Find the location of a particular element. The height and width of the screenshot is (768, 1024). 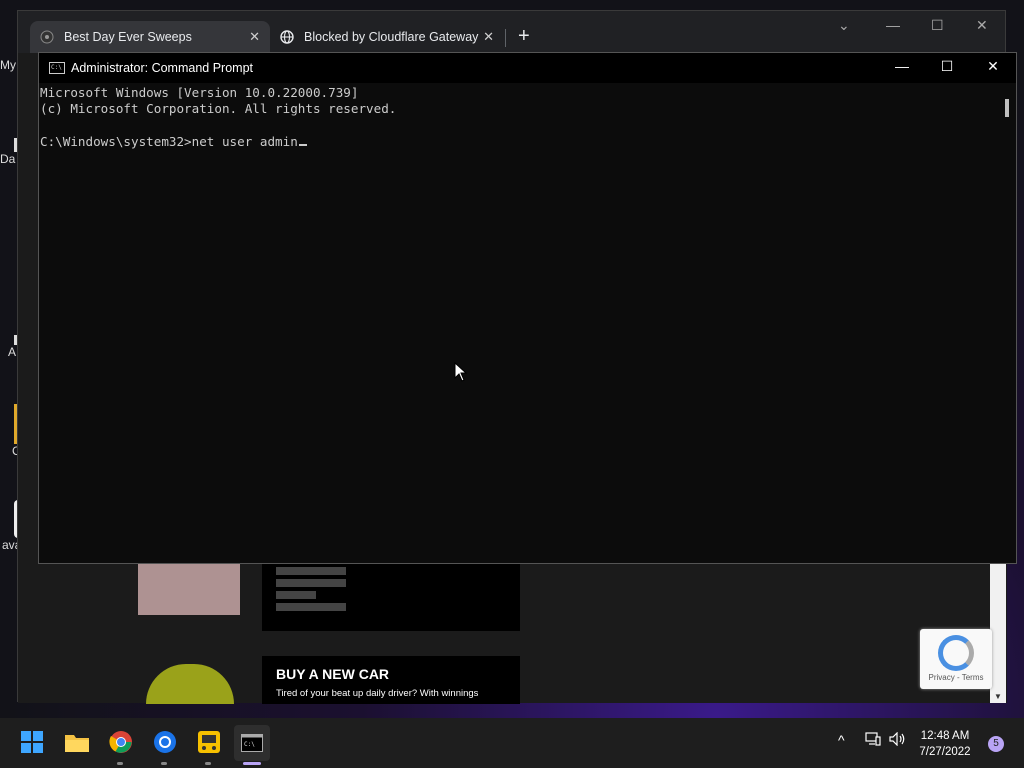

cmd-icon: C:\ is located at coordinates (57, 68).